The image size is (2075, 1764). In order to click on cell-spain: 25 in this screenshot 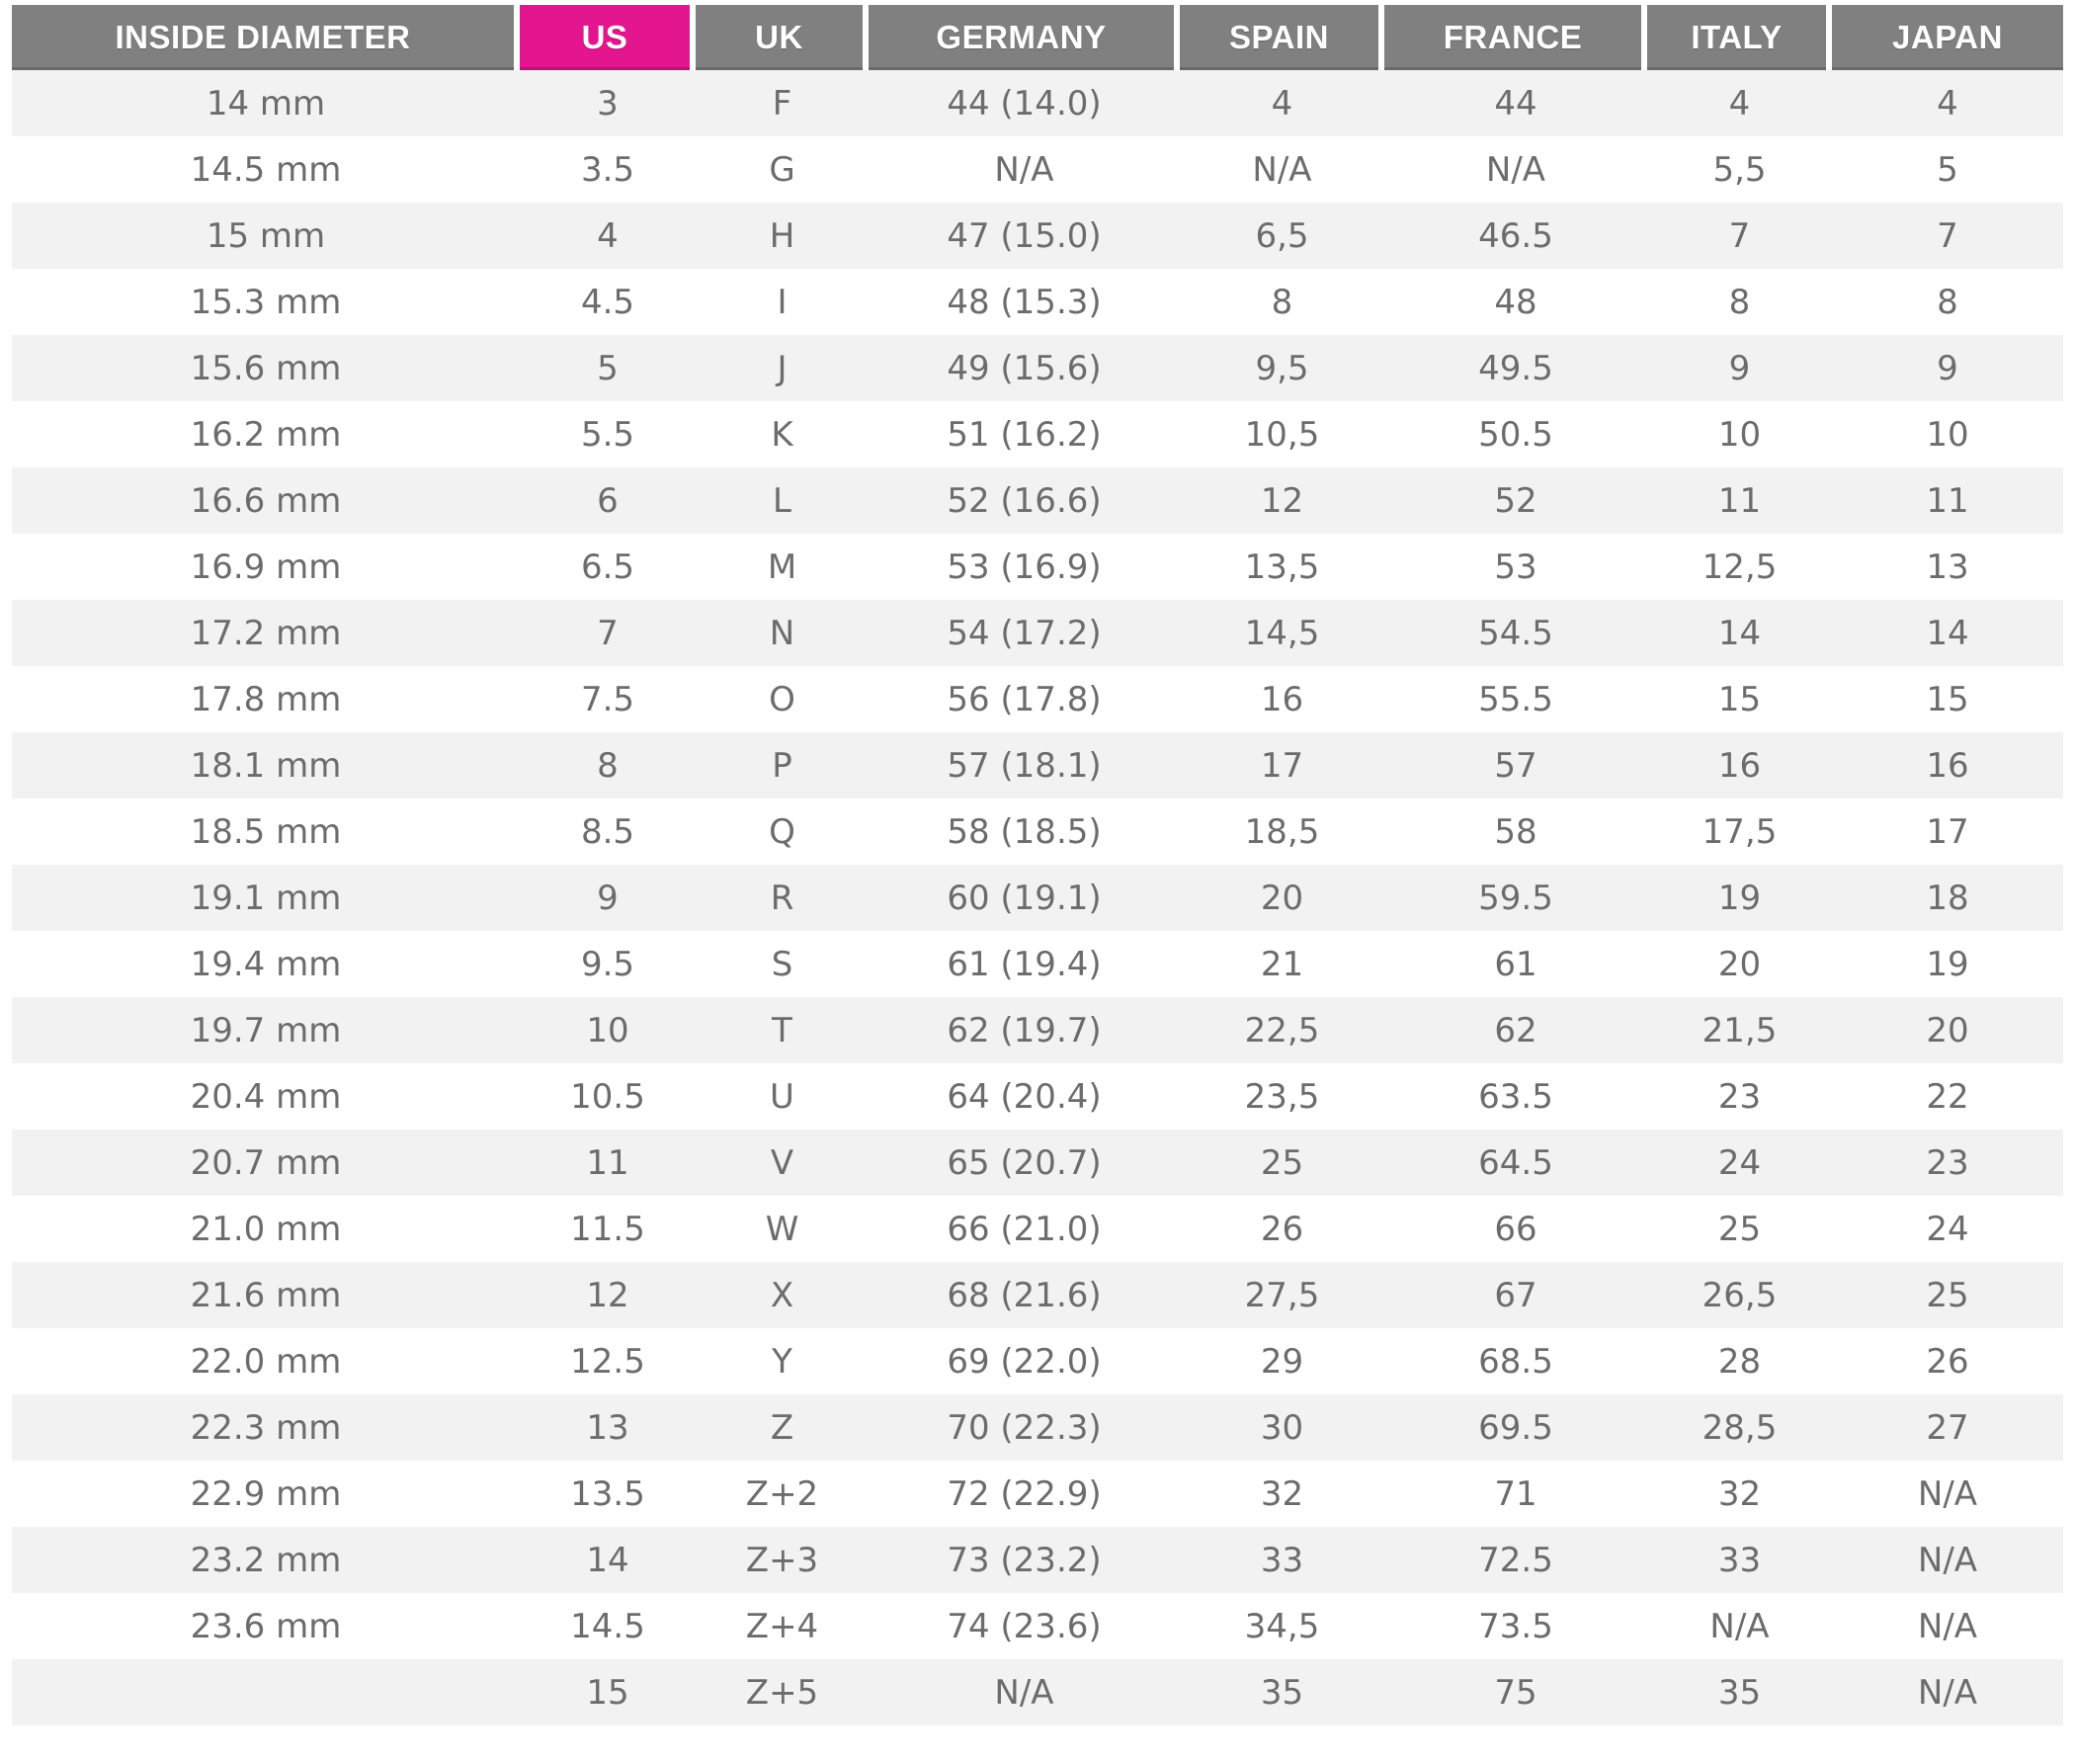, I will do `click(1282, 1163)`.